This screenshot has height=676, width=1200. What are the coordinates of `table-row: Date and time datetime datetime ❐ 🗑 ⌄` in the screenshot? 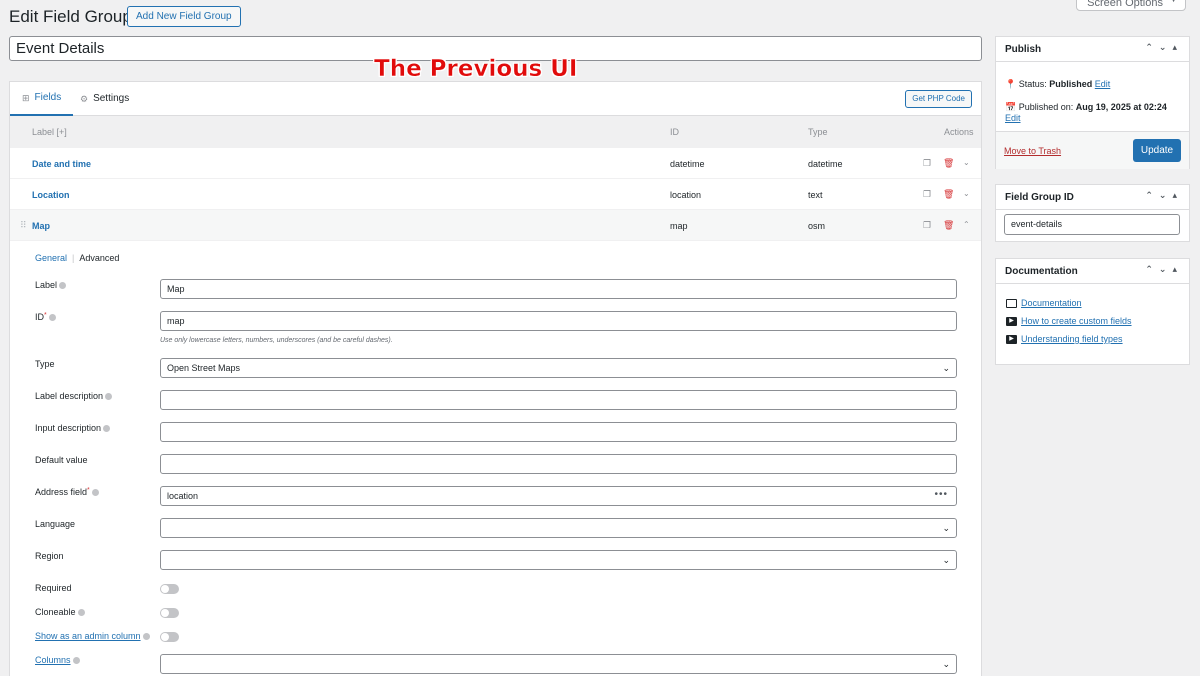 It's located at (495, 163).